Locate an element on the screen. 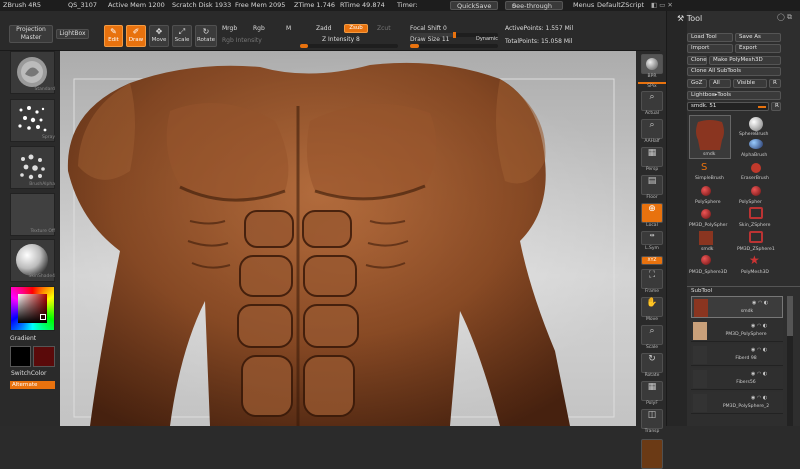 The width and height of the screenshot is (800, 469). polysphere-icon is located at coordinates (706, 191).